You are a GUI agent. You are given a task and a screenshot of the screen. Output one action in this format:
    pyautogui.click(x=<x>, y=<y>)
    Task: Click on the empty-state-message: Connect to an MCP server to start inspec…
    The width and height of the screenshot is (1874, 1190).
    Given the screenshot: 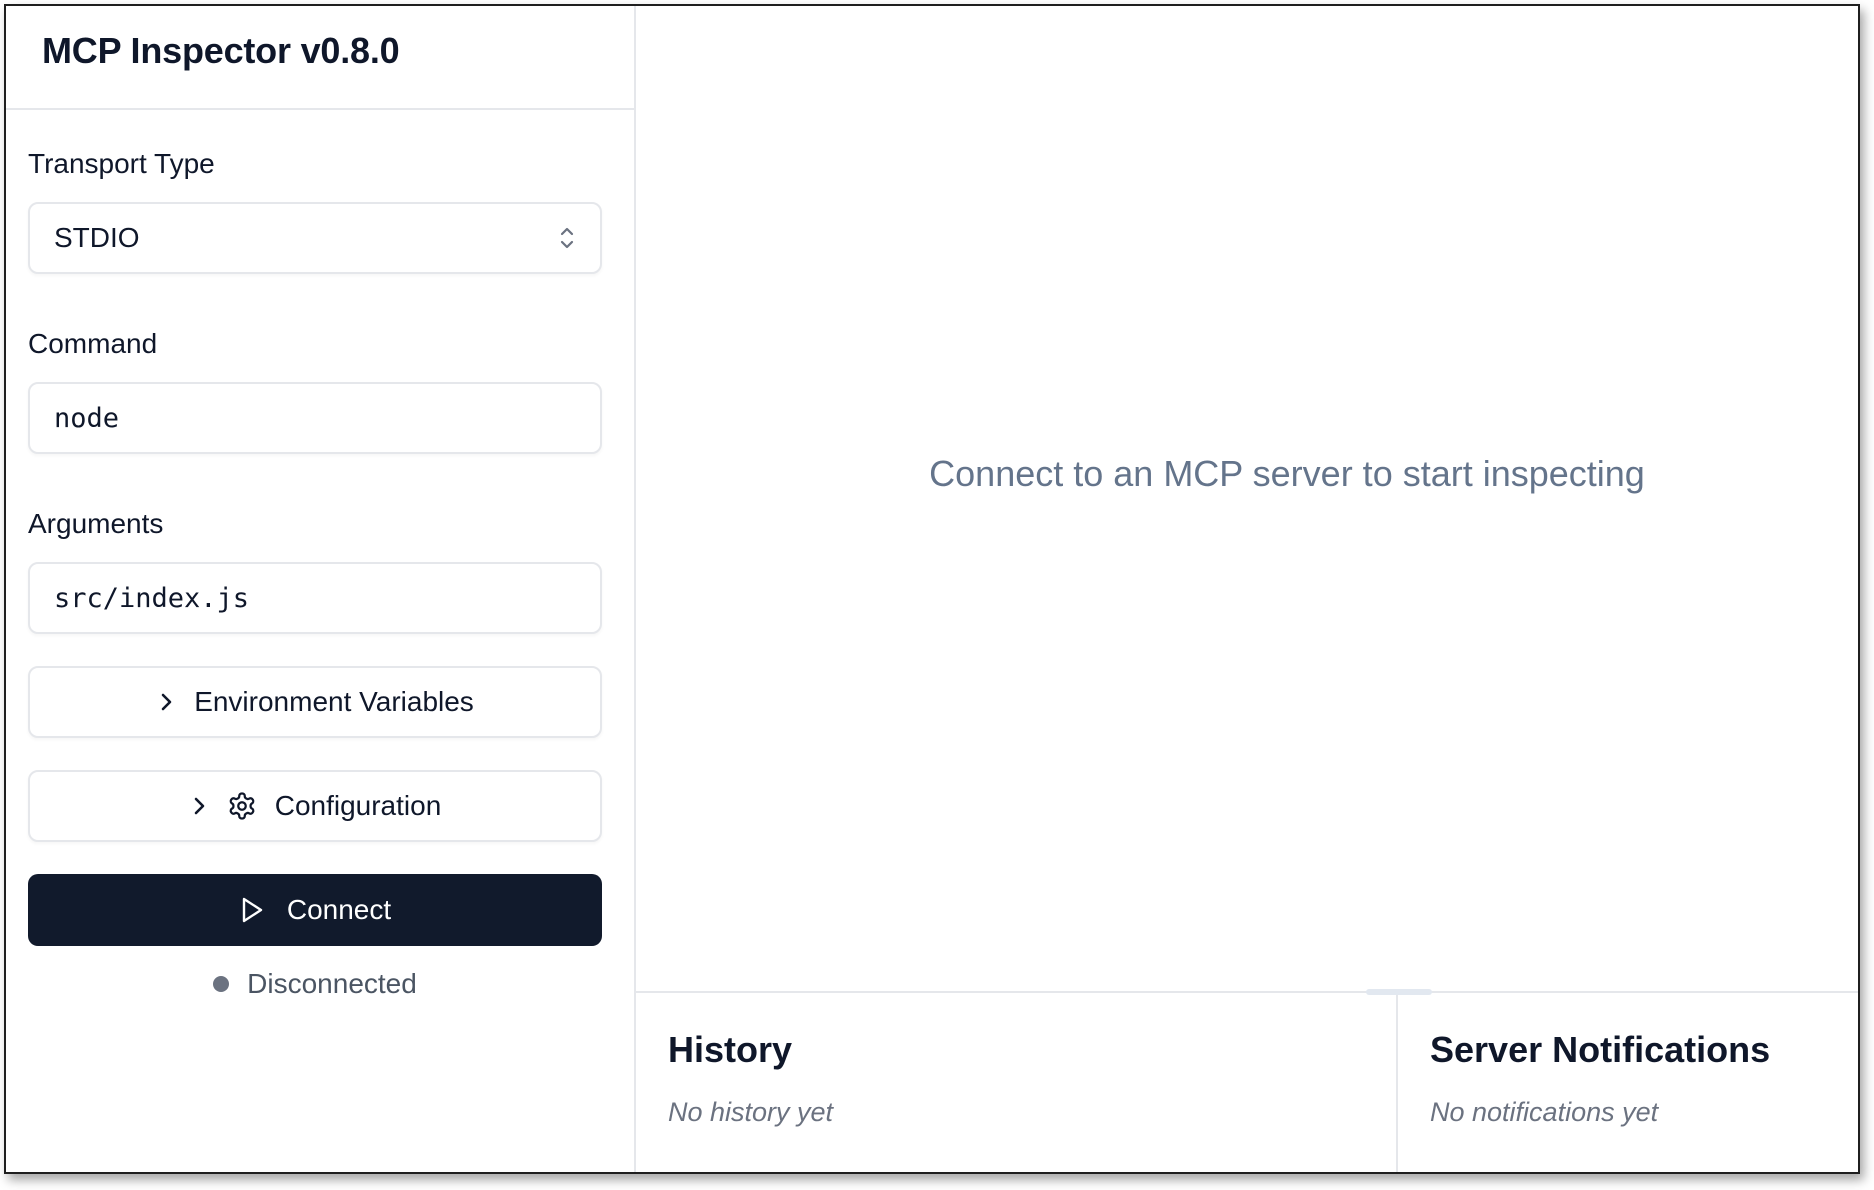 What is the action you would take?
    pyautogui.click(x=1287, y=473)
    